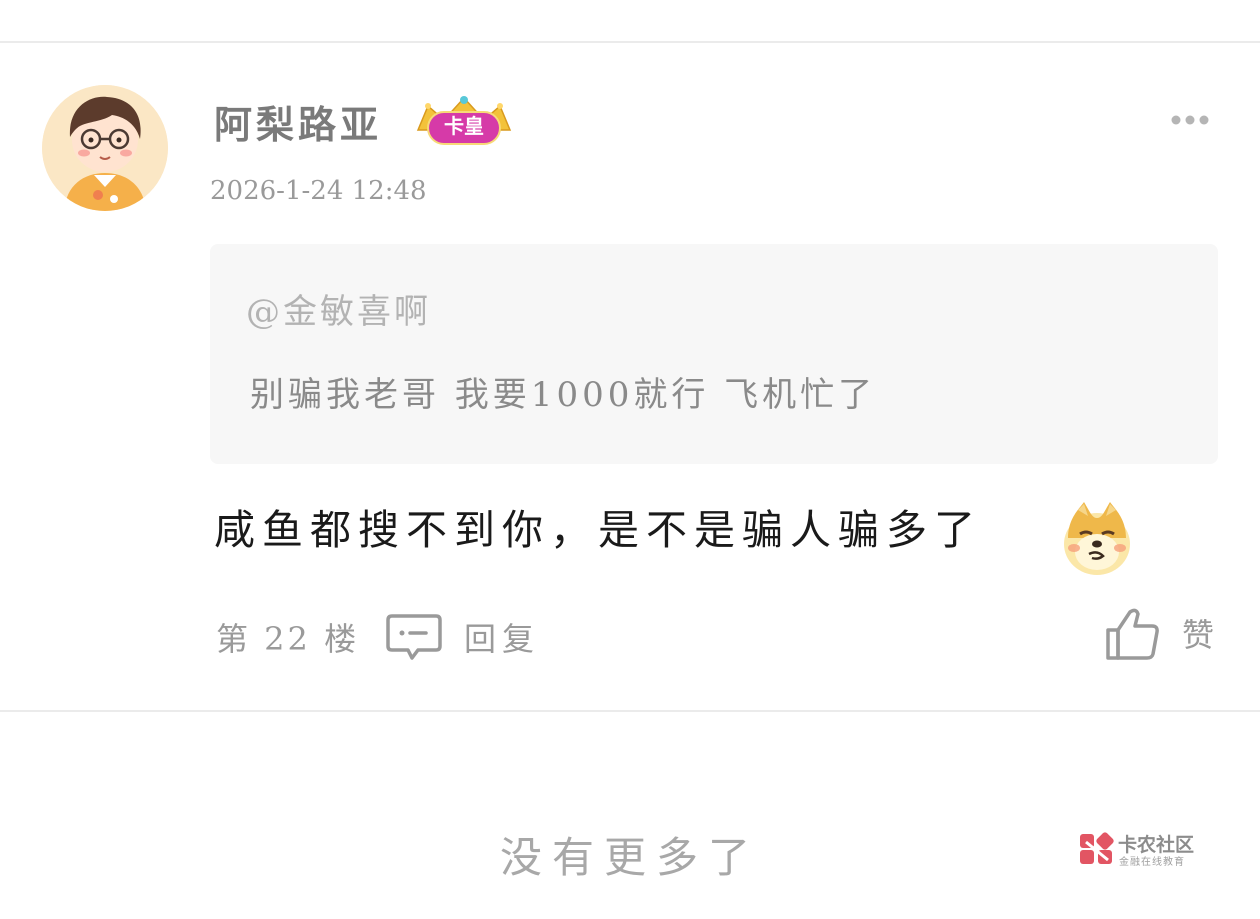  Describe the element at coordinates (288, 639) in the screenshot. I see `floor-number: 第 22 楼` at that location.